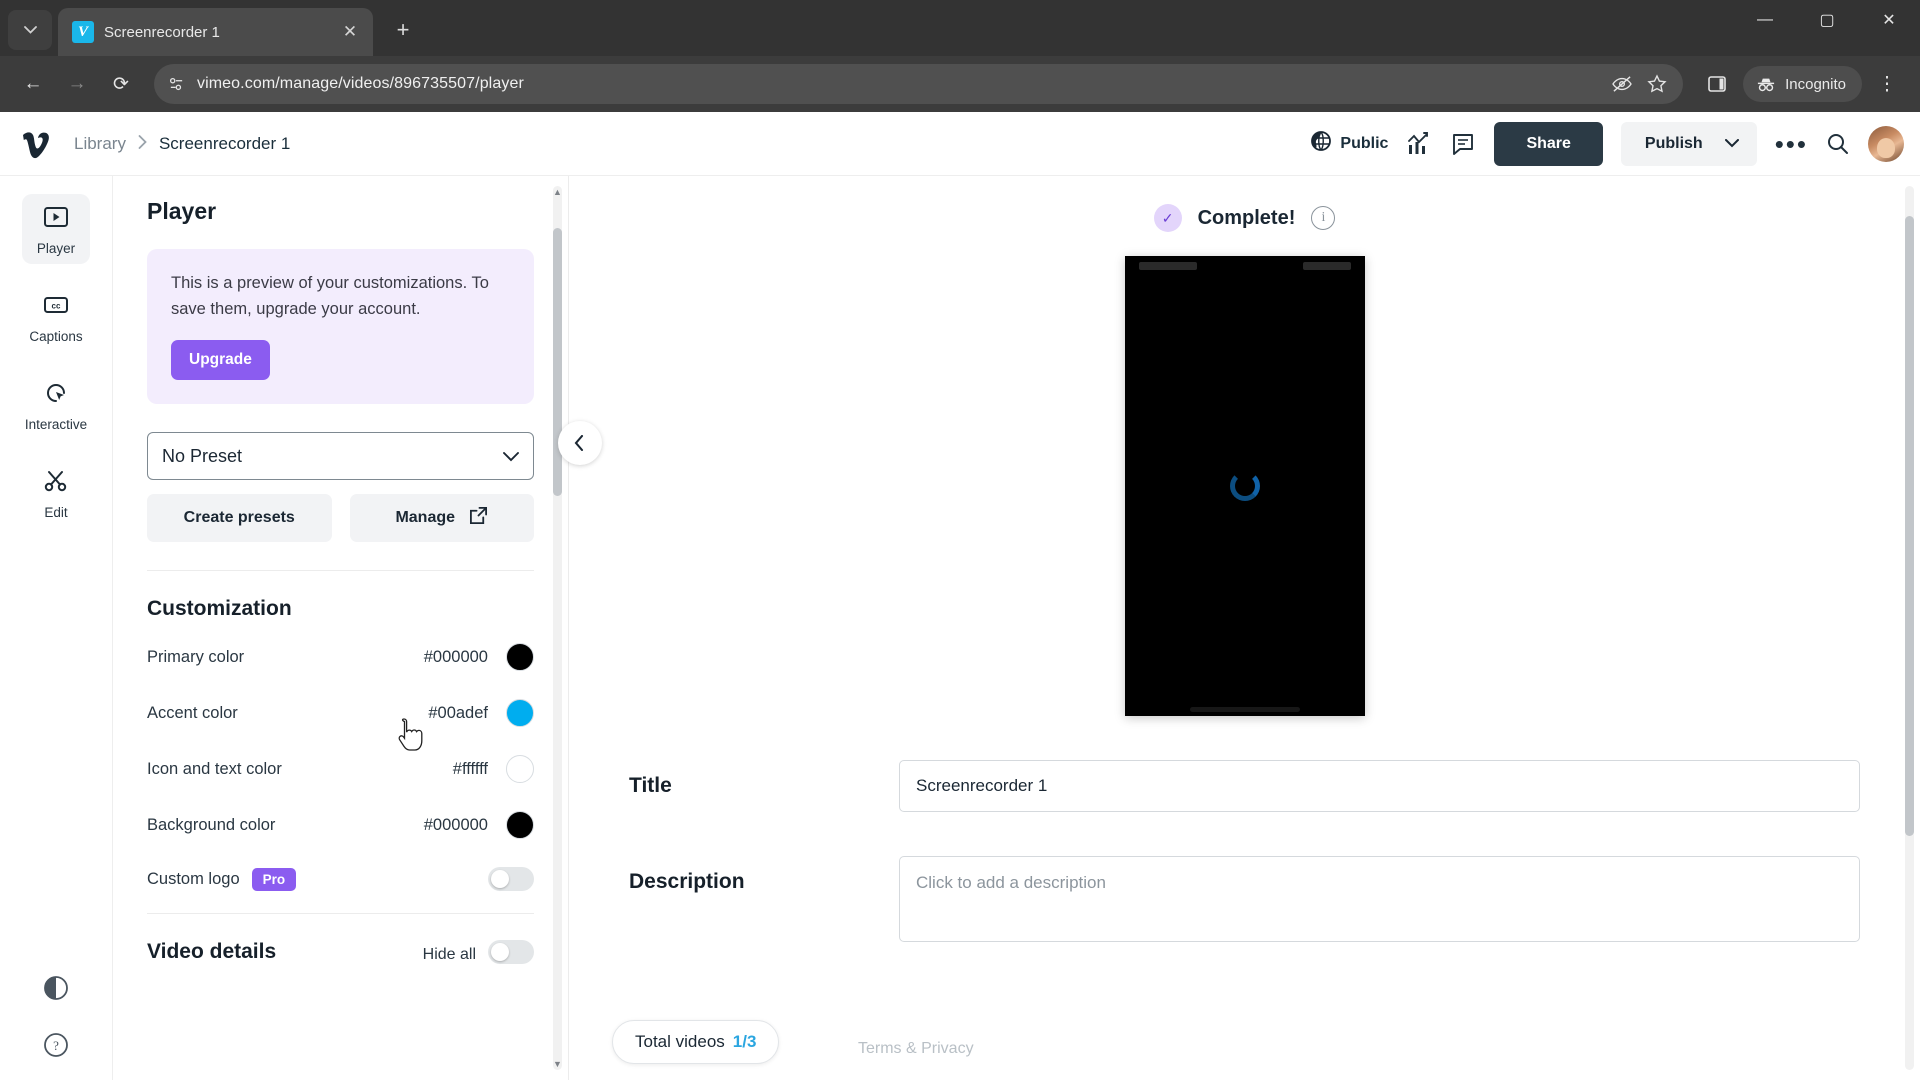  Describe the element at coordinates (350, 32) in the screenshot. I see `close-tab-icon: ✕` at that location.